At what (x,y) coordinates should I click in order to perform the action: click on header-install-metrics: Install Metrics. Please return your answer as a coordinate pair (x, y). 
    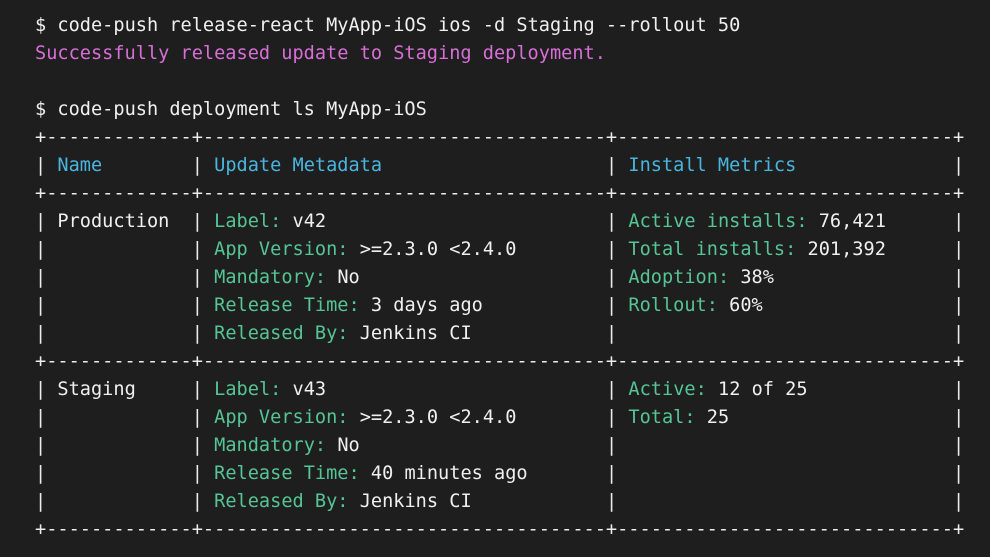
    Looking at the image, I should click on (712, 165).